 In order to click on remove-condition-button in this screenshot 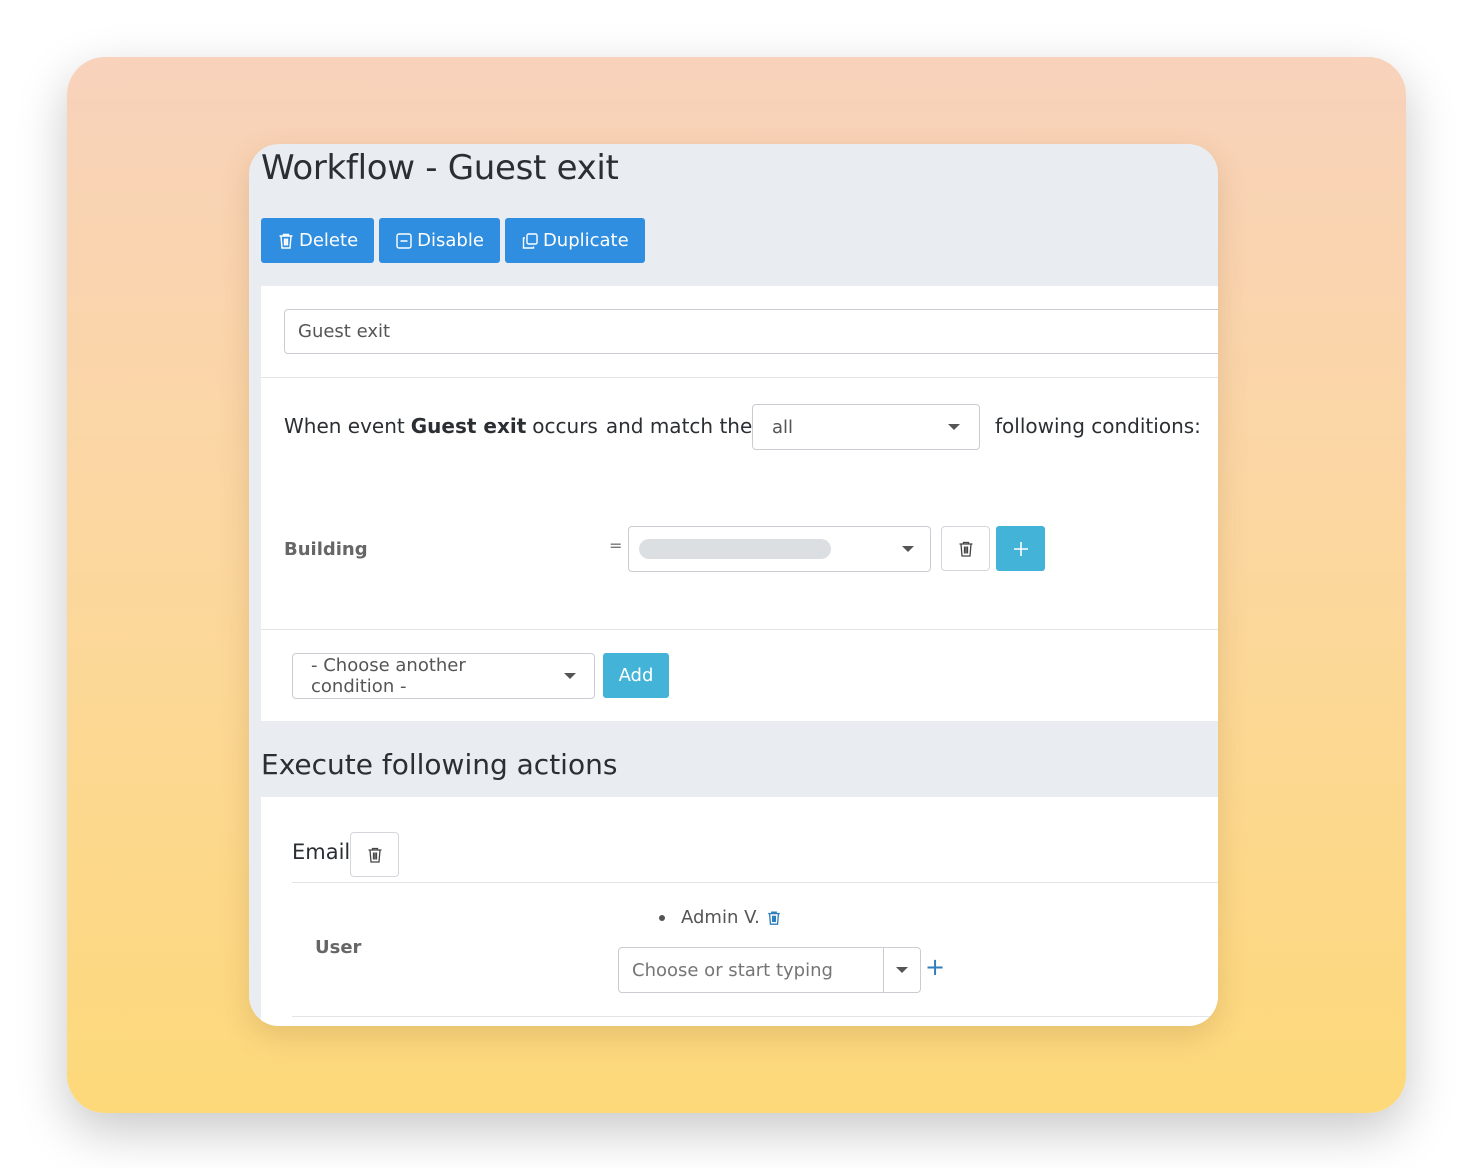, I will do `click(965, 548)`.